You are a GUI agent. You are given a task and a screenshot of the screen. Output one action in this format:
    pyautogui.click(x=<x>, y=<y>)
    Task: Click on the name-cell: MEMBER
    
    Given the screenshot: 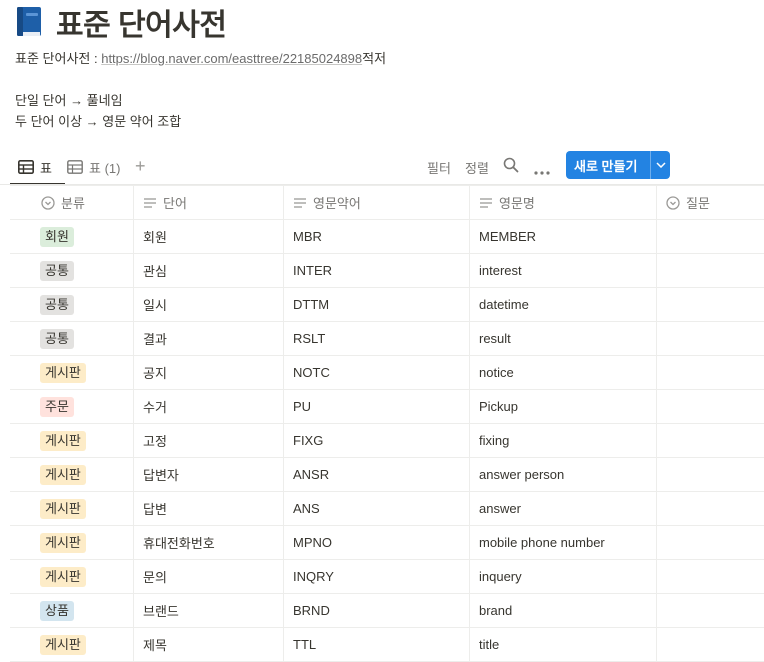 What is the action you would take?
    pyautogui.click(x=562, y=236)
    